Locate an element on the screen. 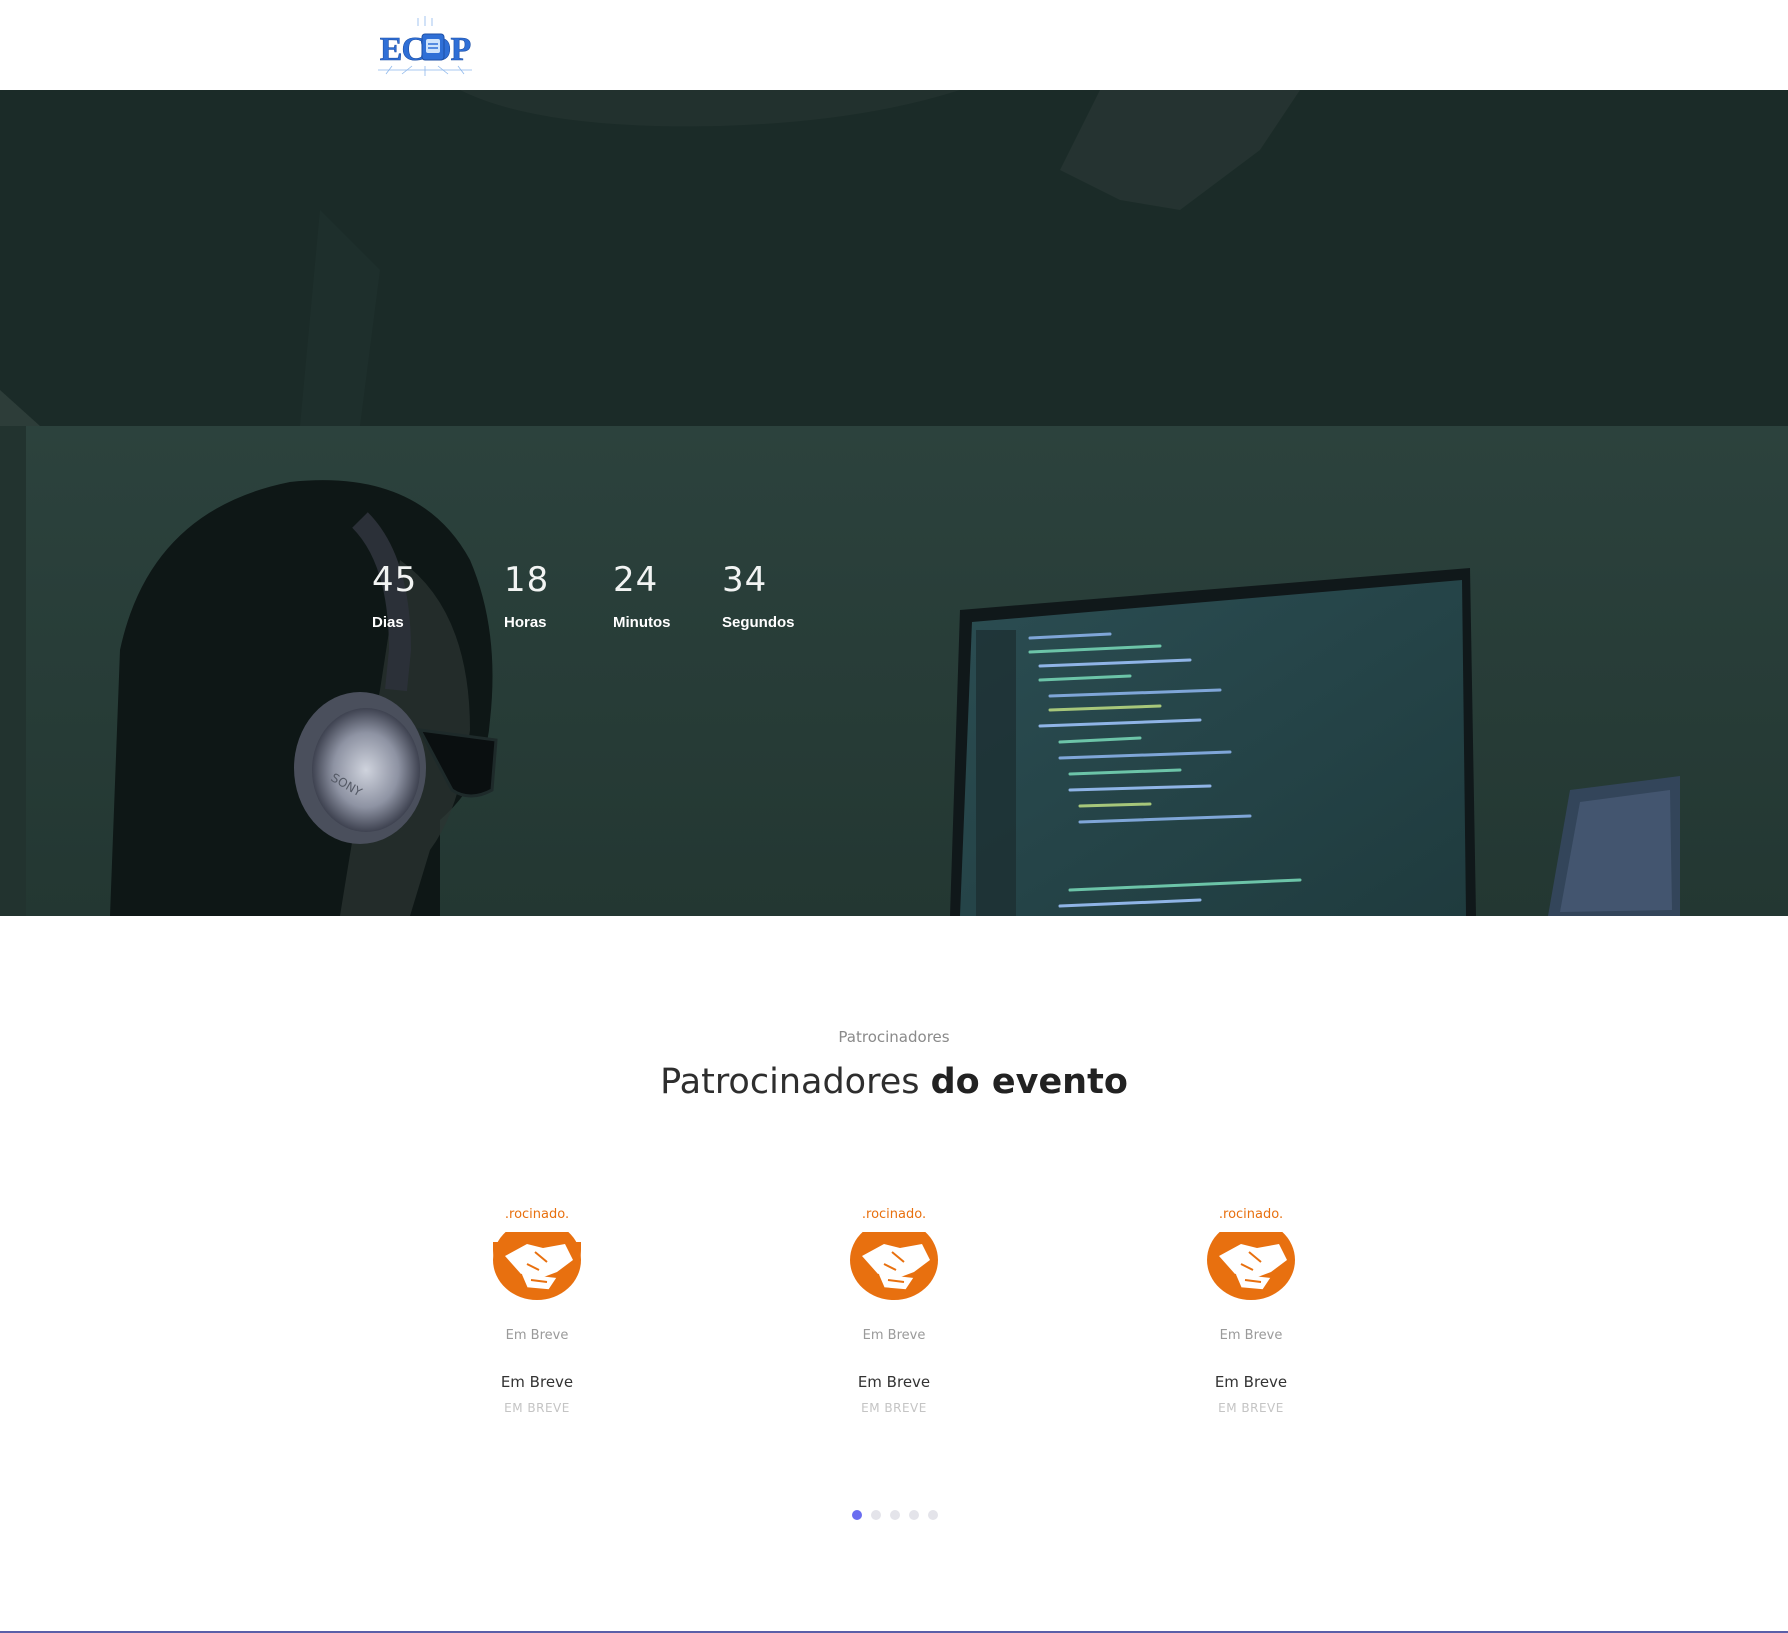  countdown-seconds: 34 Segundos is located at coordinates (758, 595).